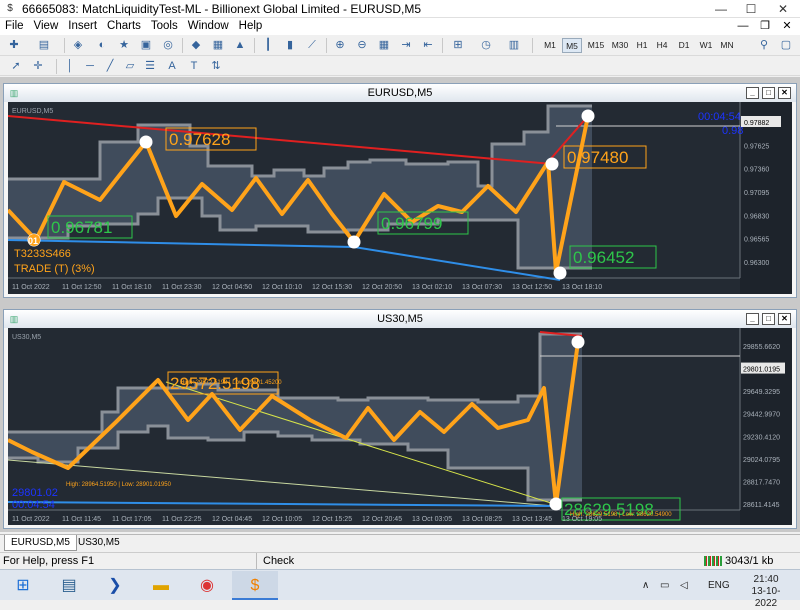 The height and width of the screenshot is (610, 800). What do you see at coordinates (207, 585) in the screenshot?
I see `chrome-icon: ◉` at bounding box center [207, 585].